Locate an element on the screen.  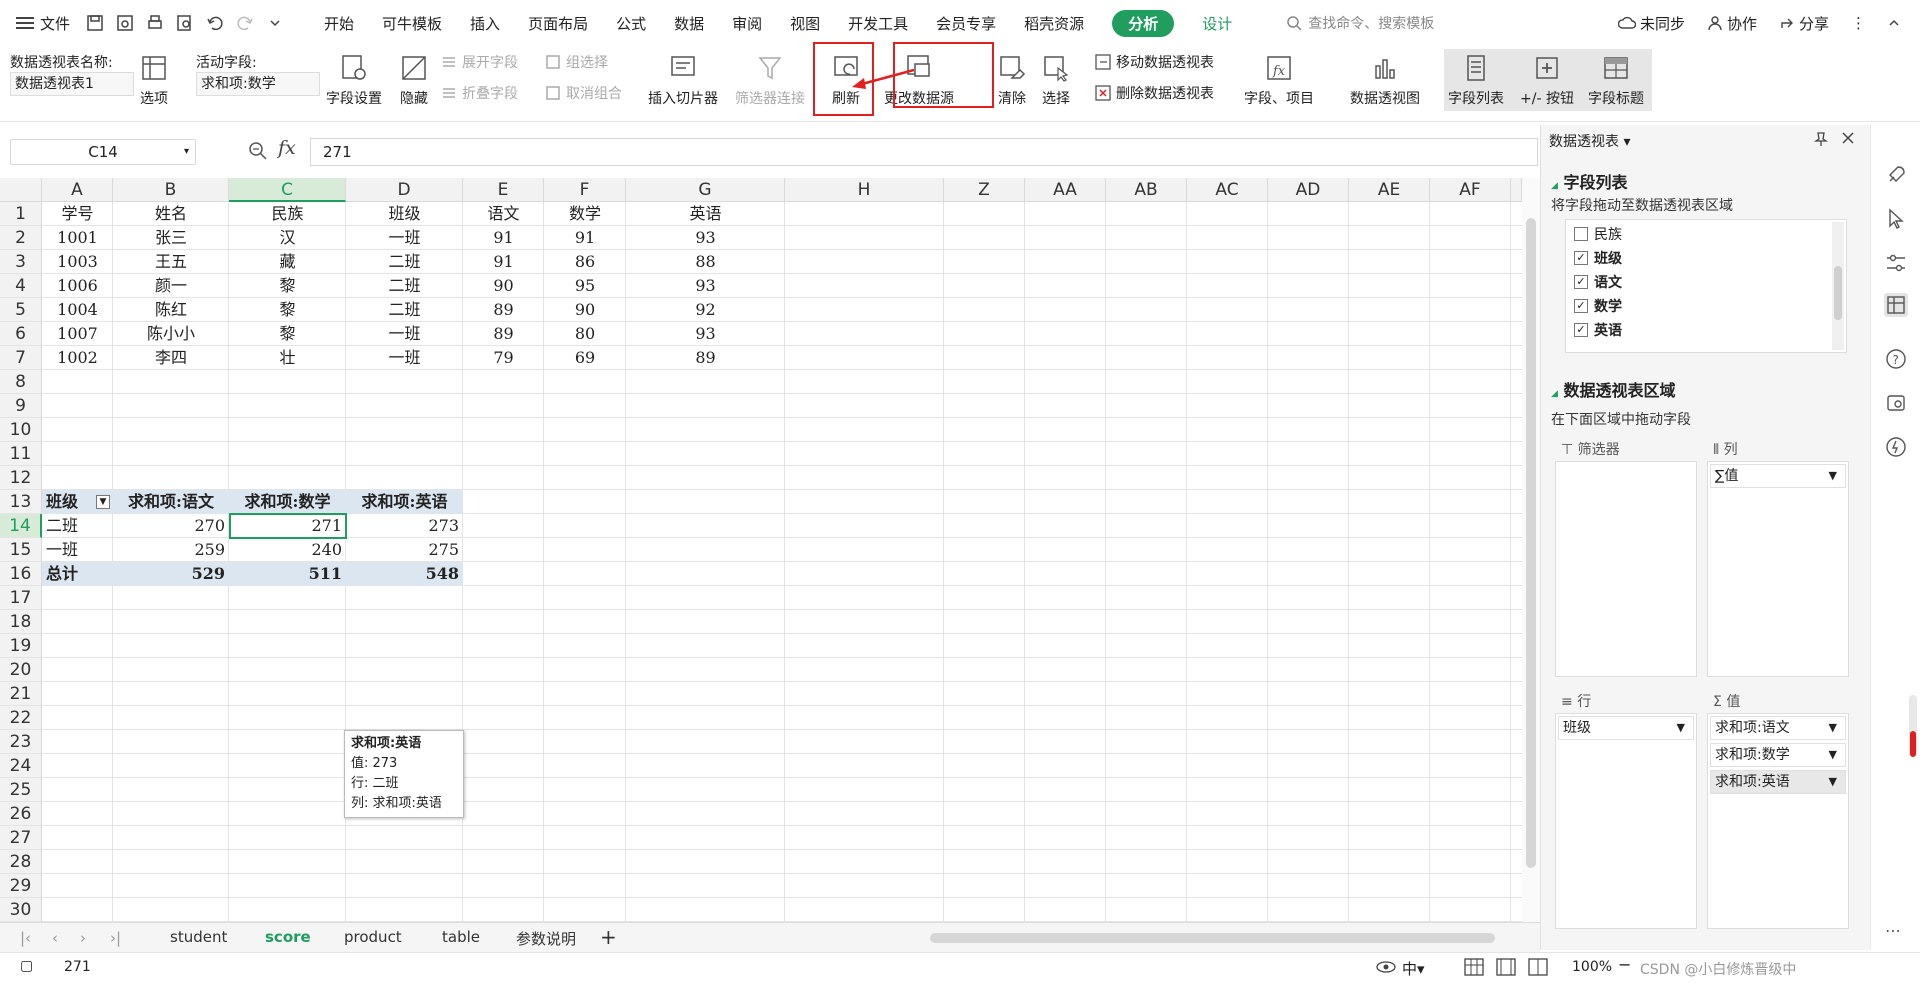
row-header: 15 is located at coordinates (21, 550).